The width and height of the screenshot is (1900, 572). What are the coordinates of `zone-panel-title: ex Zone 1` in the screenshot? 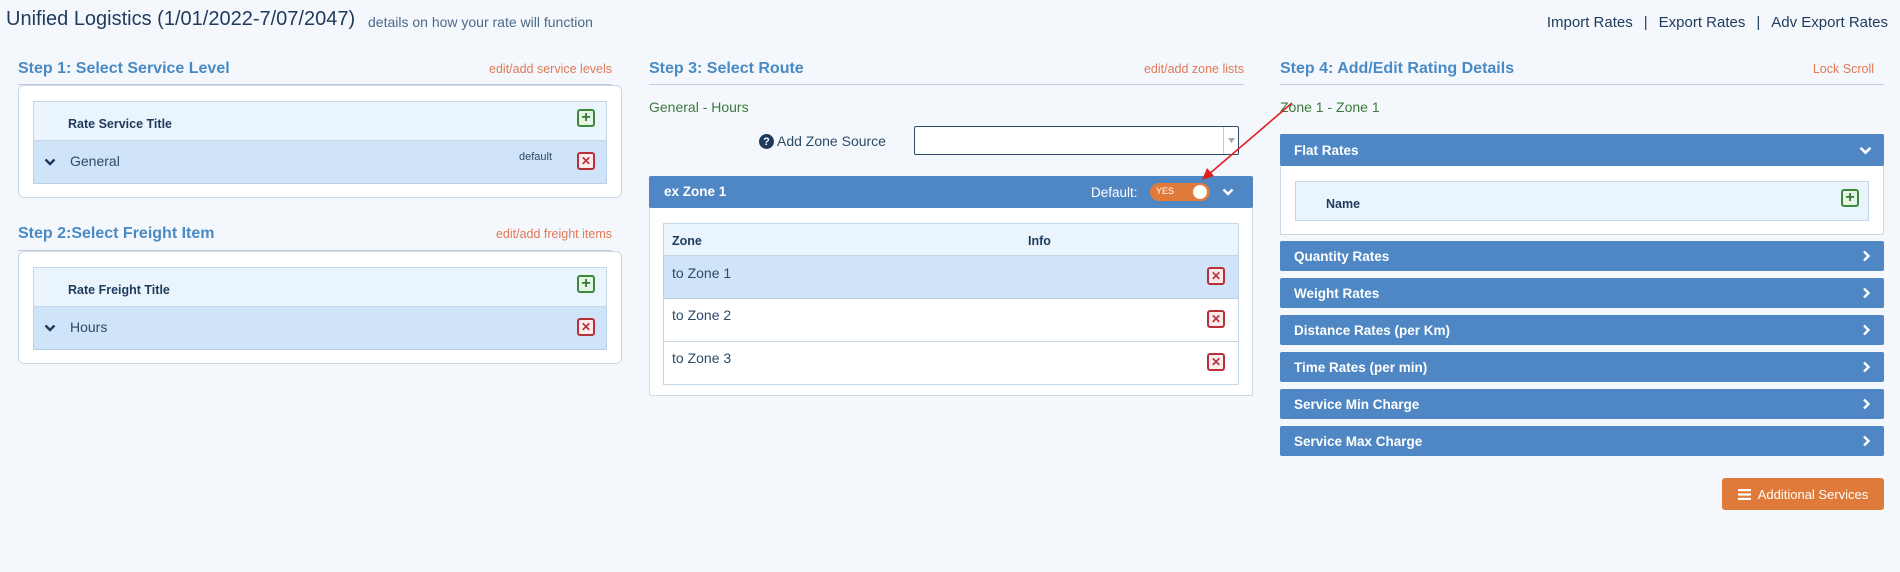 It's located at (695, 191).